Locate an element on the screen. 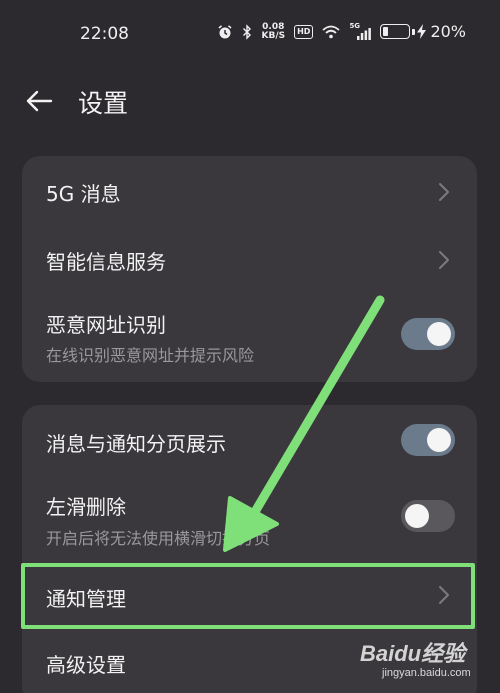  row-subtitle: 开启后将无法使用横滑切换分页 is located at coordinates (158, 538).